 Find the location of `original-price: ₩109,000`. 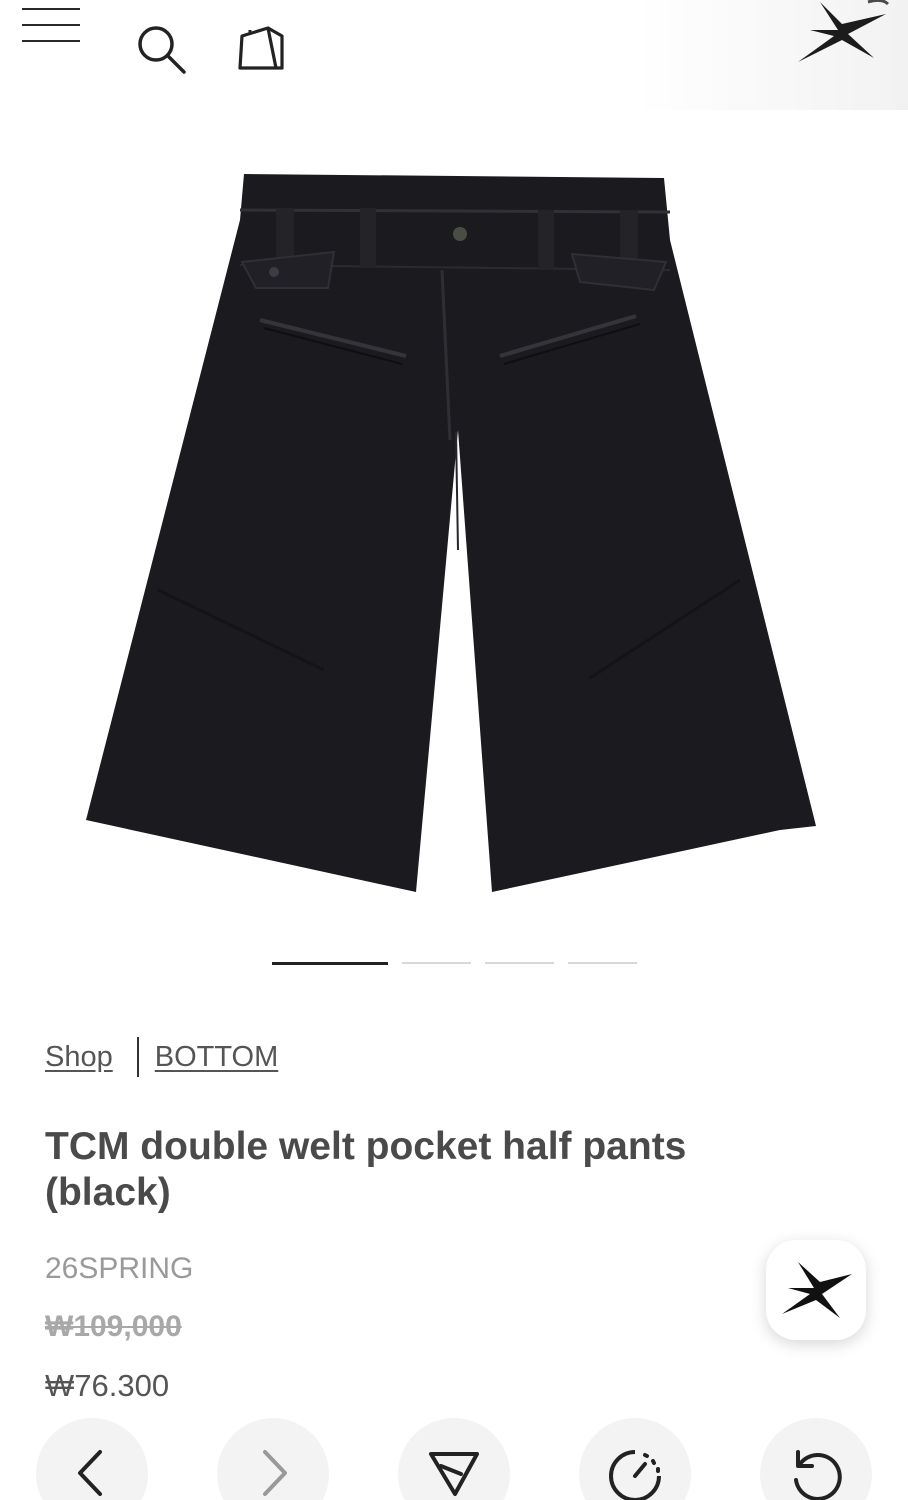

original-price: ₩109,000 is located at coordinates (113, 1326).